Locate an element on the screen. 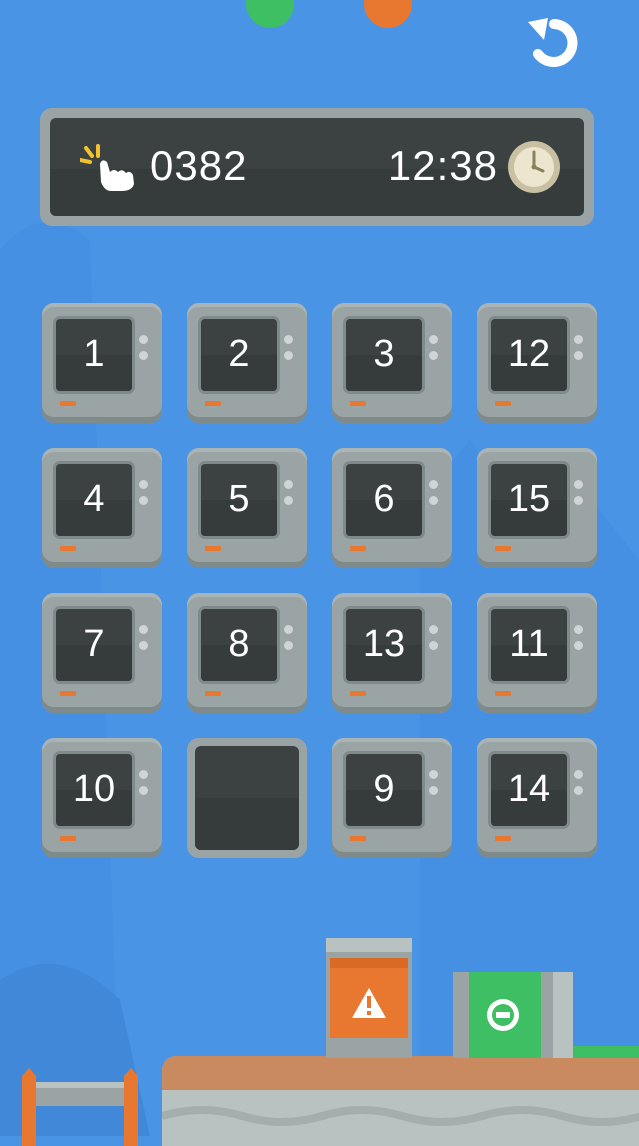 This screenshot has width=639, height=1146. moves-counter: 0382 is located at coordinates (199, 165).